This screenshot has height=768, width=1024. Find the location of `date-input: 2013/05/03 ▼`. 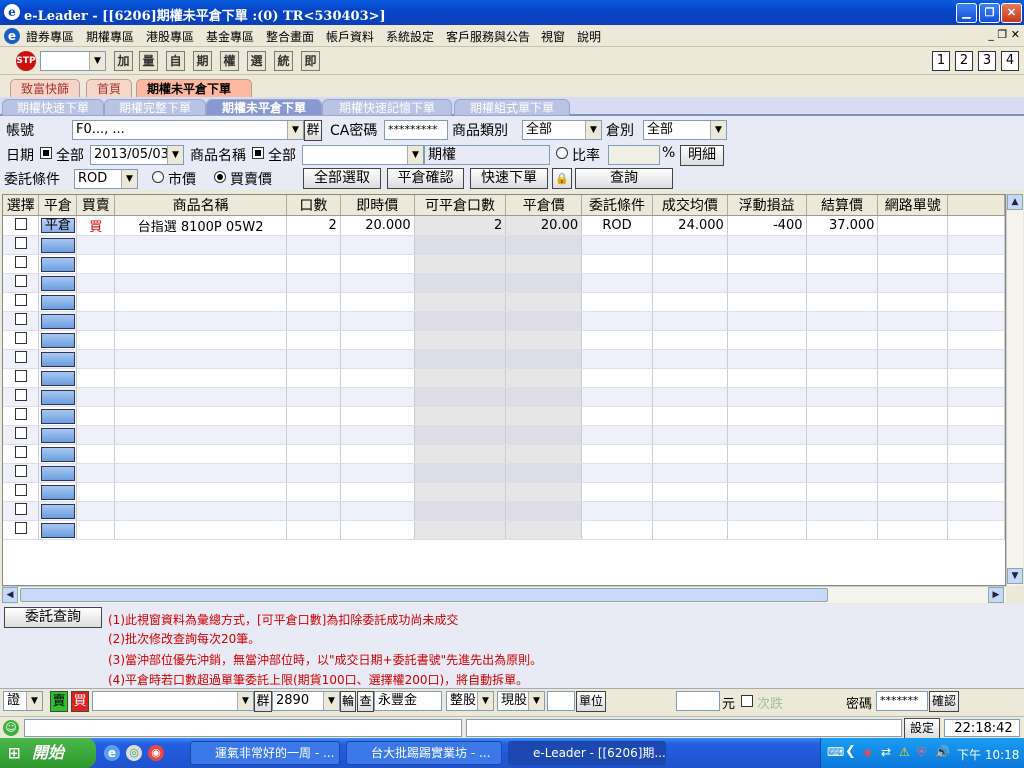

date-input: 2013/05/03 ▼ is located at coordinates (137, 155).